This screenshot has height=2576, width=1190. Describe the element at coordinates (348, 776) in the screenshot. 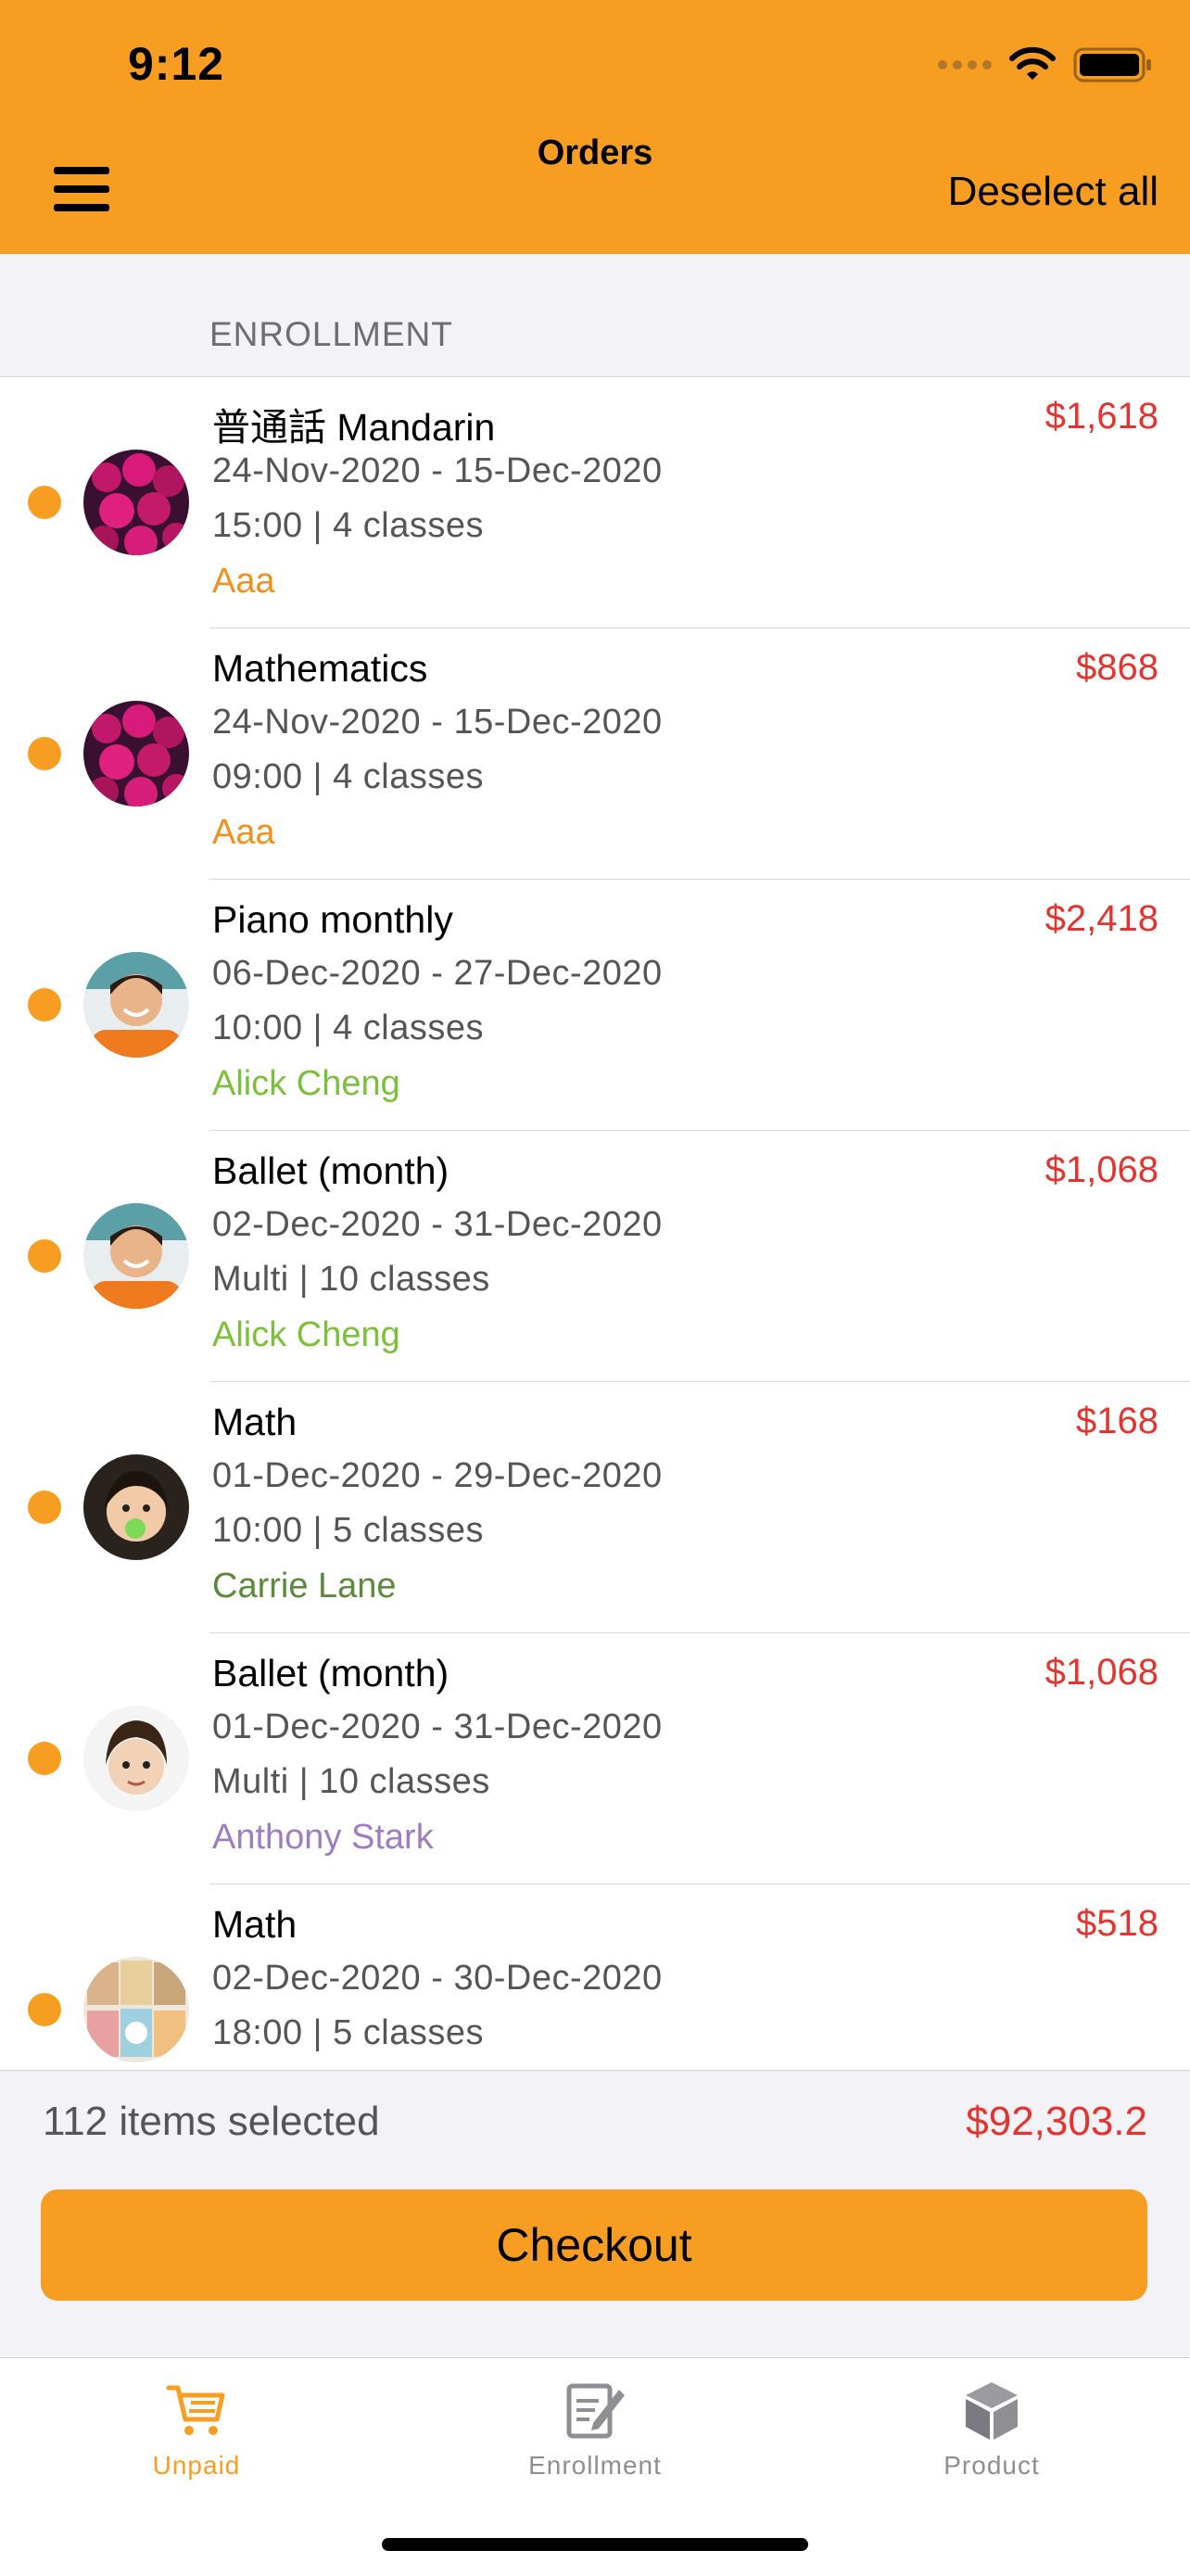

I see `schedule: 09:00 | 4 classes` at that location.